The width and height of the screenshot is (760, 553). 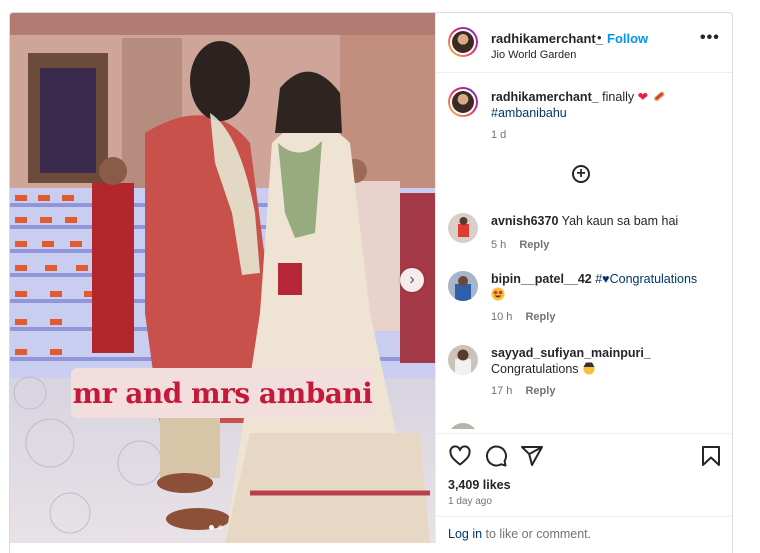 I want to click on carousel-dots, so click(x=216, y=527).